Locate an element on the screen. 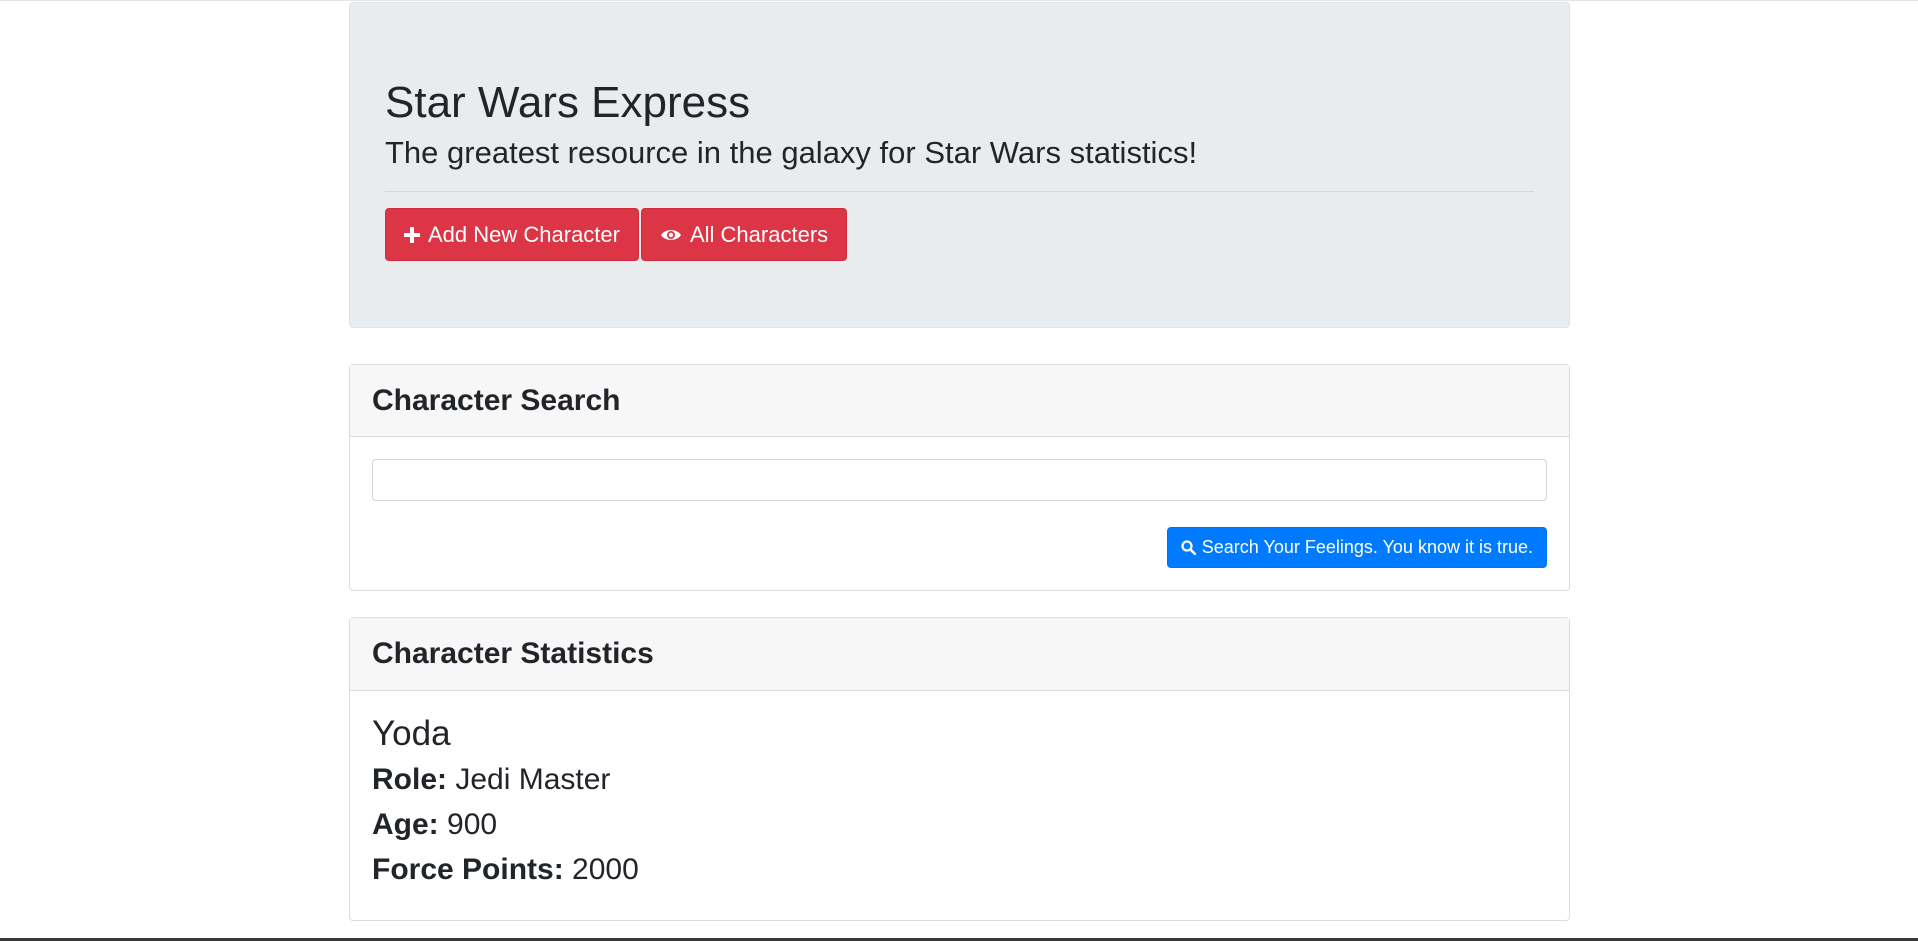 The image size is (1918, 941). character-age: Age: 900 is located at coordinates (959, 824).